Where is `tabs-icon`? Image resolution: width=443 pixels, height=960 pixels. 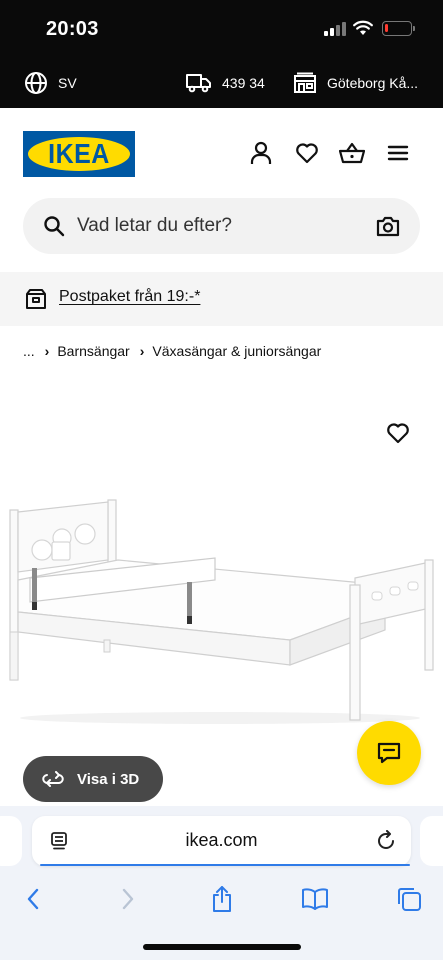 tabs-icon is located at coordinates (409, 899).